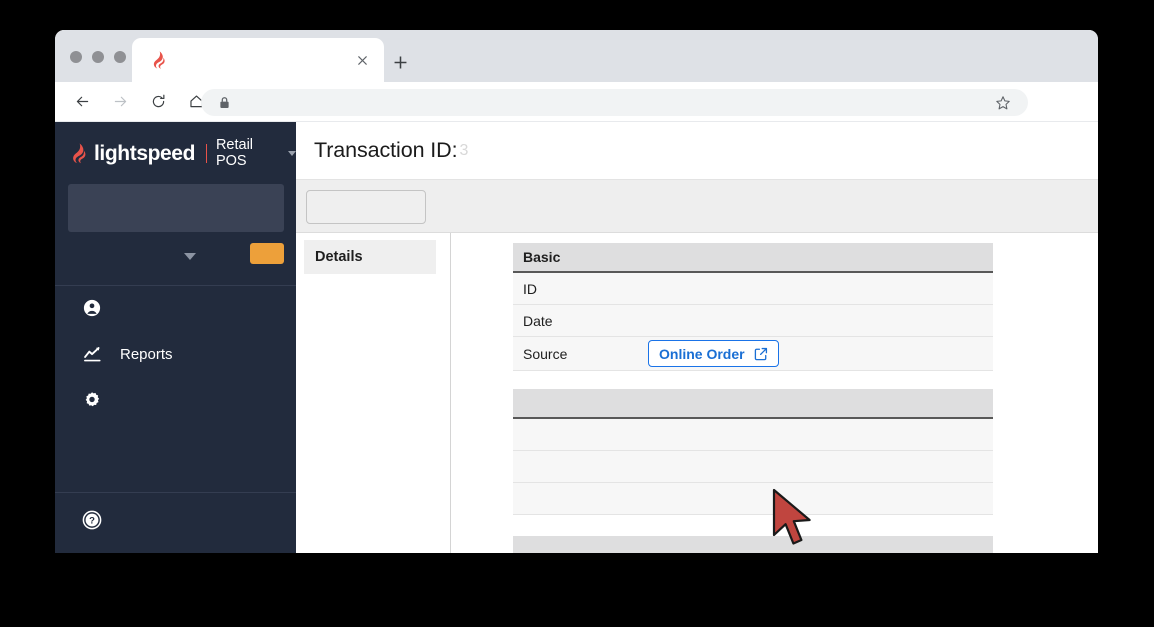 This screenshot has width=1154, height=627. I want to click on sidebar-item-settings, so click(175, 400).